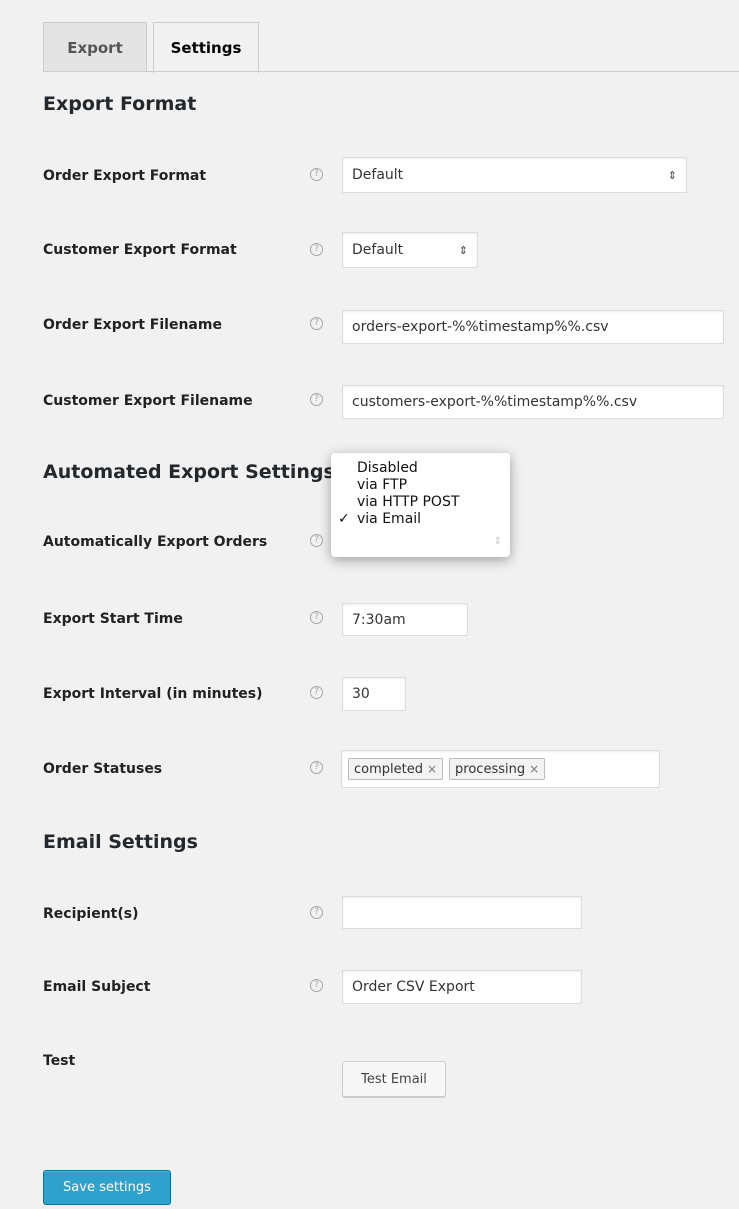 Image resolution: width=739 pixels, height=1209 pixels. What do you see at coordinates (495, 402) in the screenshot?
I see `input-value: customers-export-%%timestamp%%.csv` at bounding box center [495, 402].